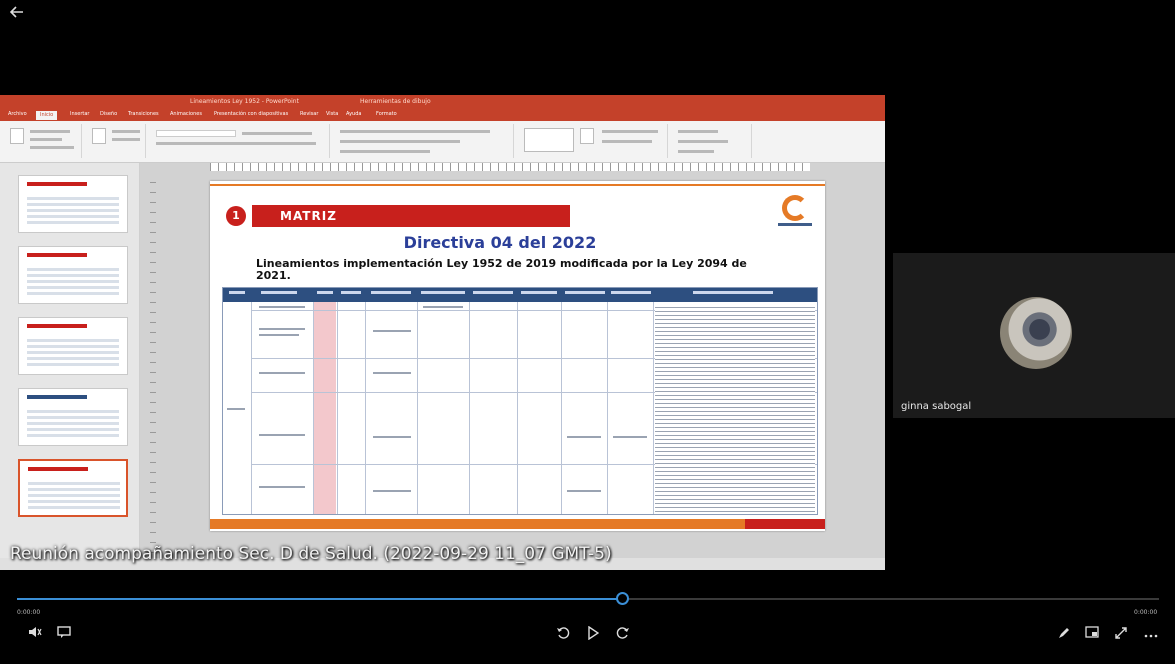 Image resolution: width=1175 pixels, height=664 pixels. I want to click on avatar, so click(1036, 333).